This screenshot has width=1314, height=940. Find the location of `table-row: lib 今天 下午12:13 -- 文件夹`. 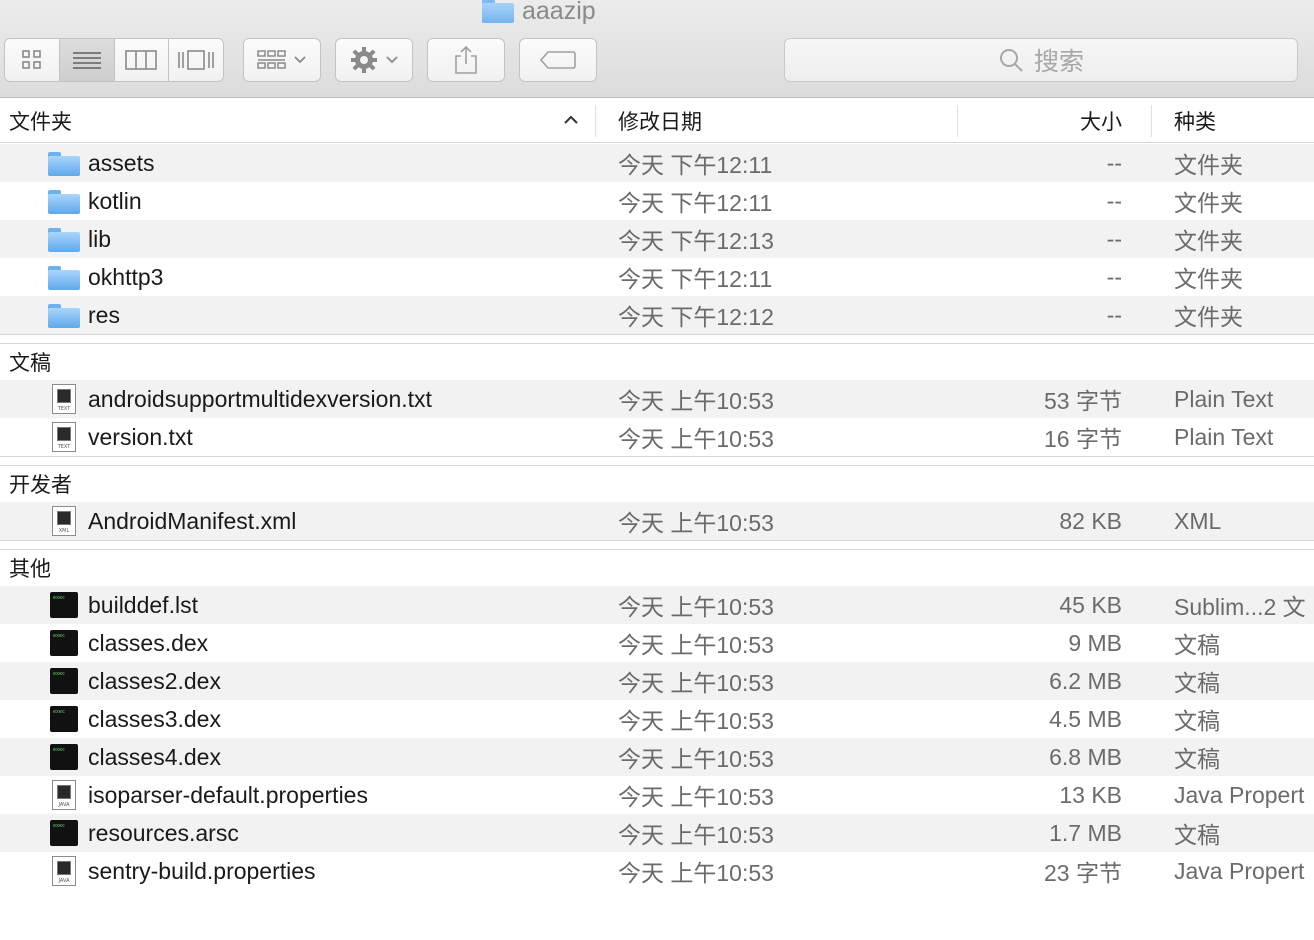

table-row: lib 今天 下午12:13 -- 文件夹 is located at coordinates (657, 239).